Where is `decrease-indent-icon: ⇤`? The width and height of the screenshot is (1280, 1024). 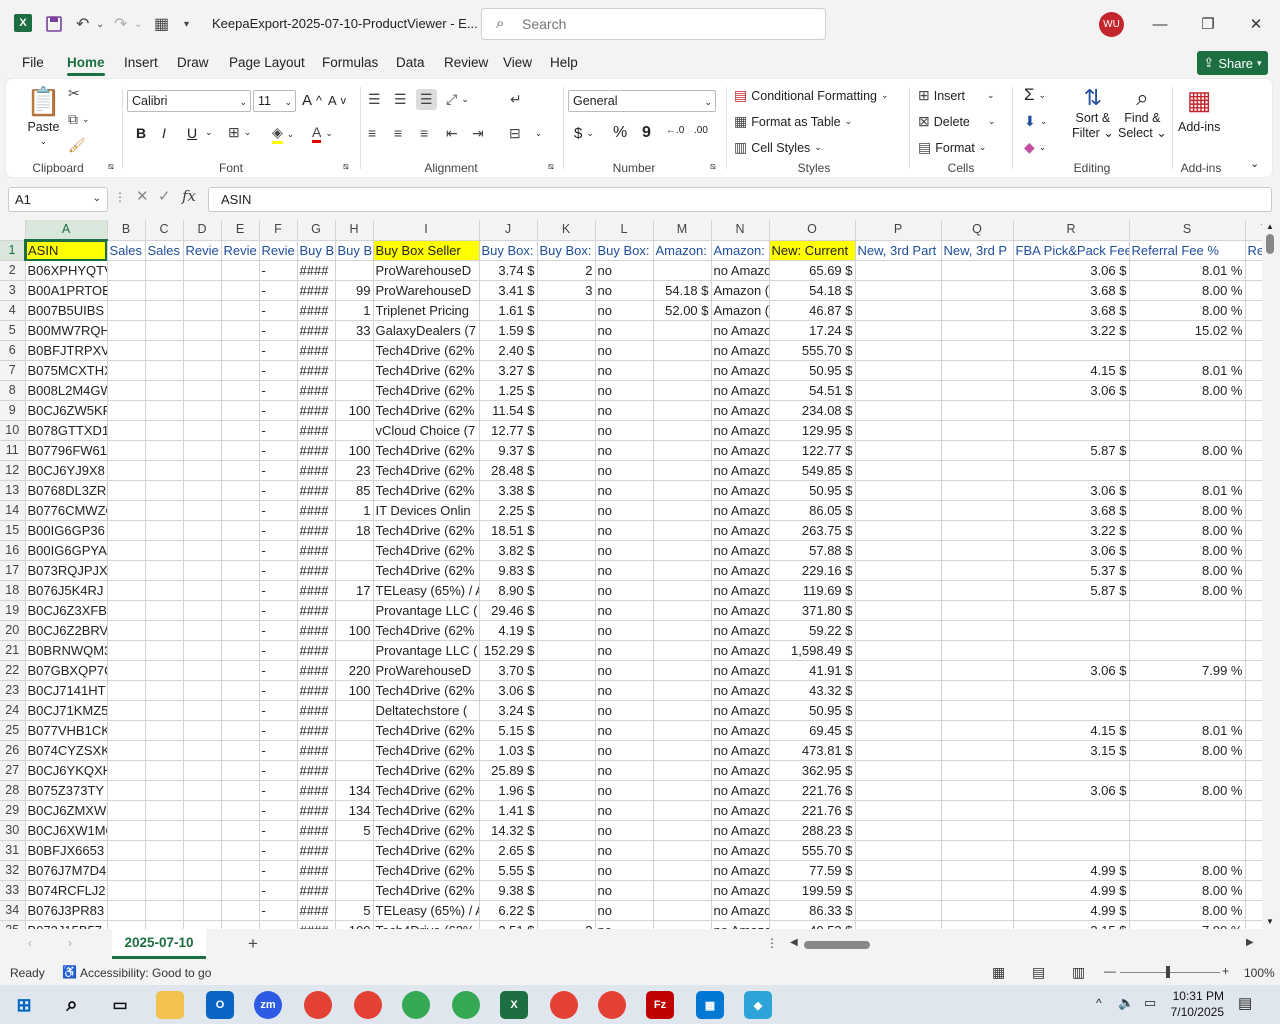
decrease-indent-icon: ⇤ is located at coordinates (452, 133).